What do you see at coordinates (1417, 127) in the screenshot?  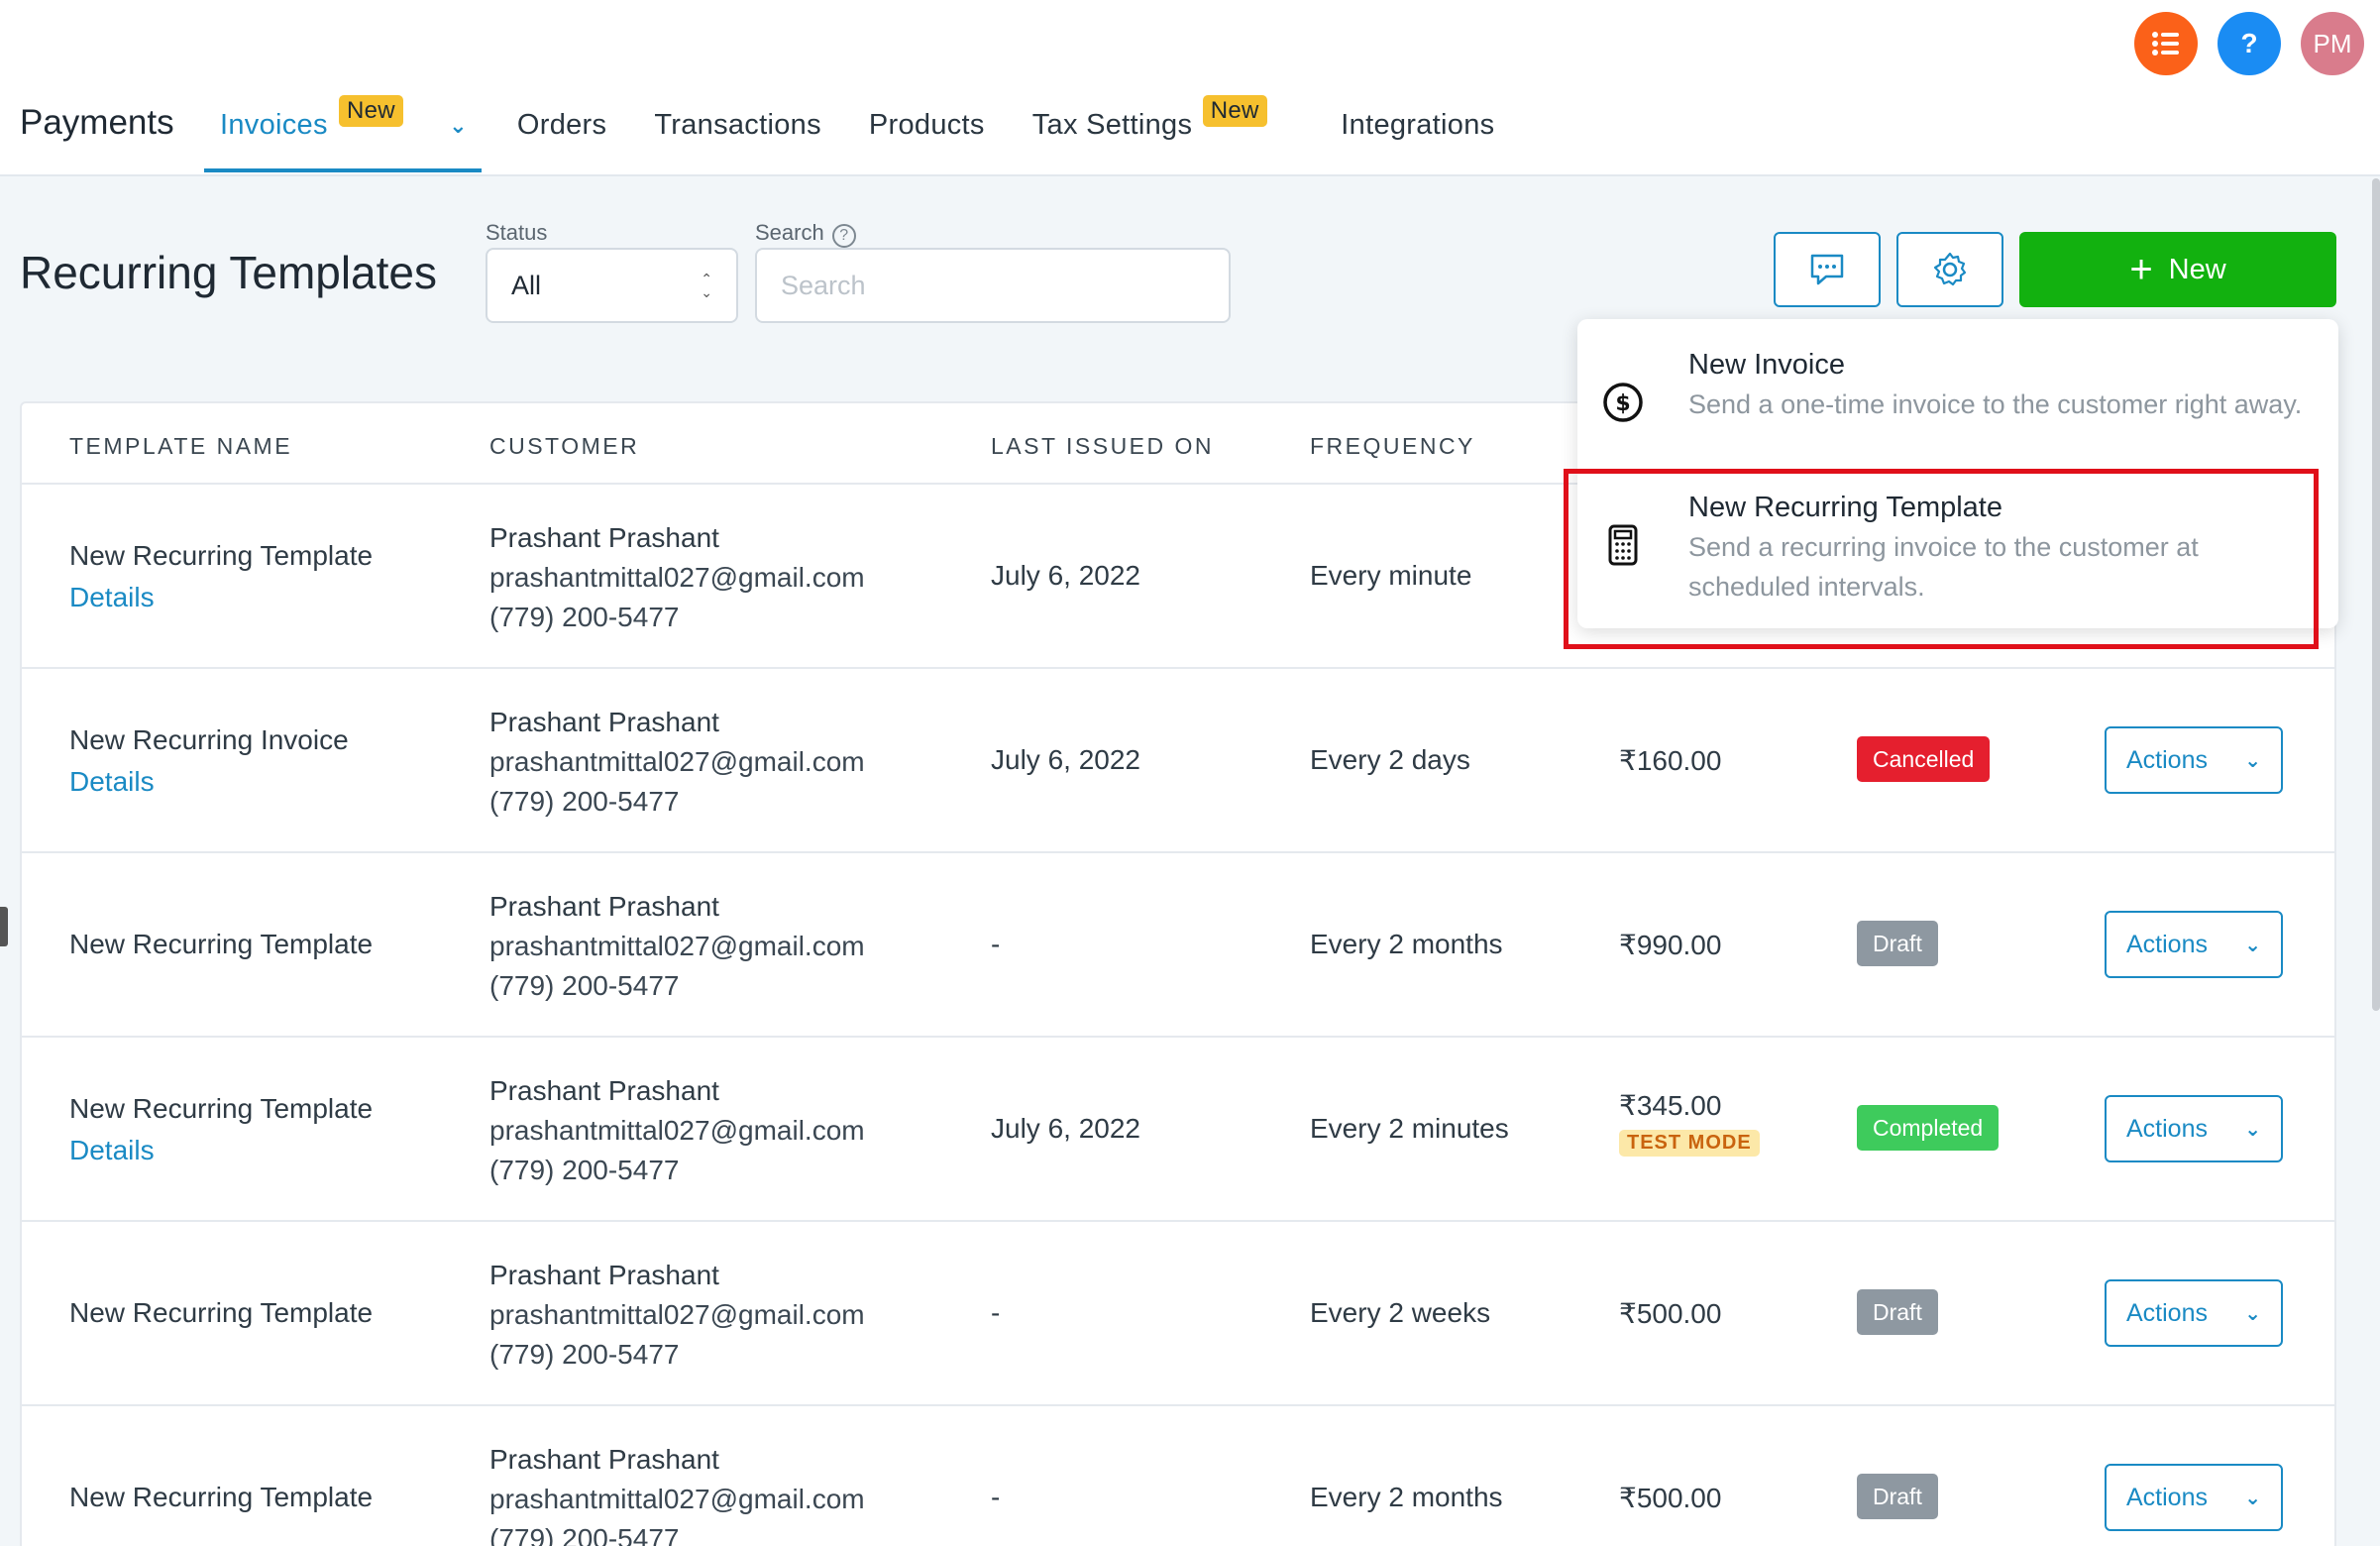 I see `tab-integrations: Integrations` at bounding box center [1417, 127].